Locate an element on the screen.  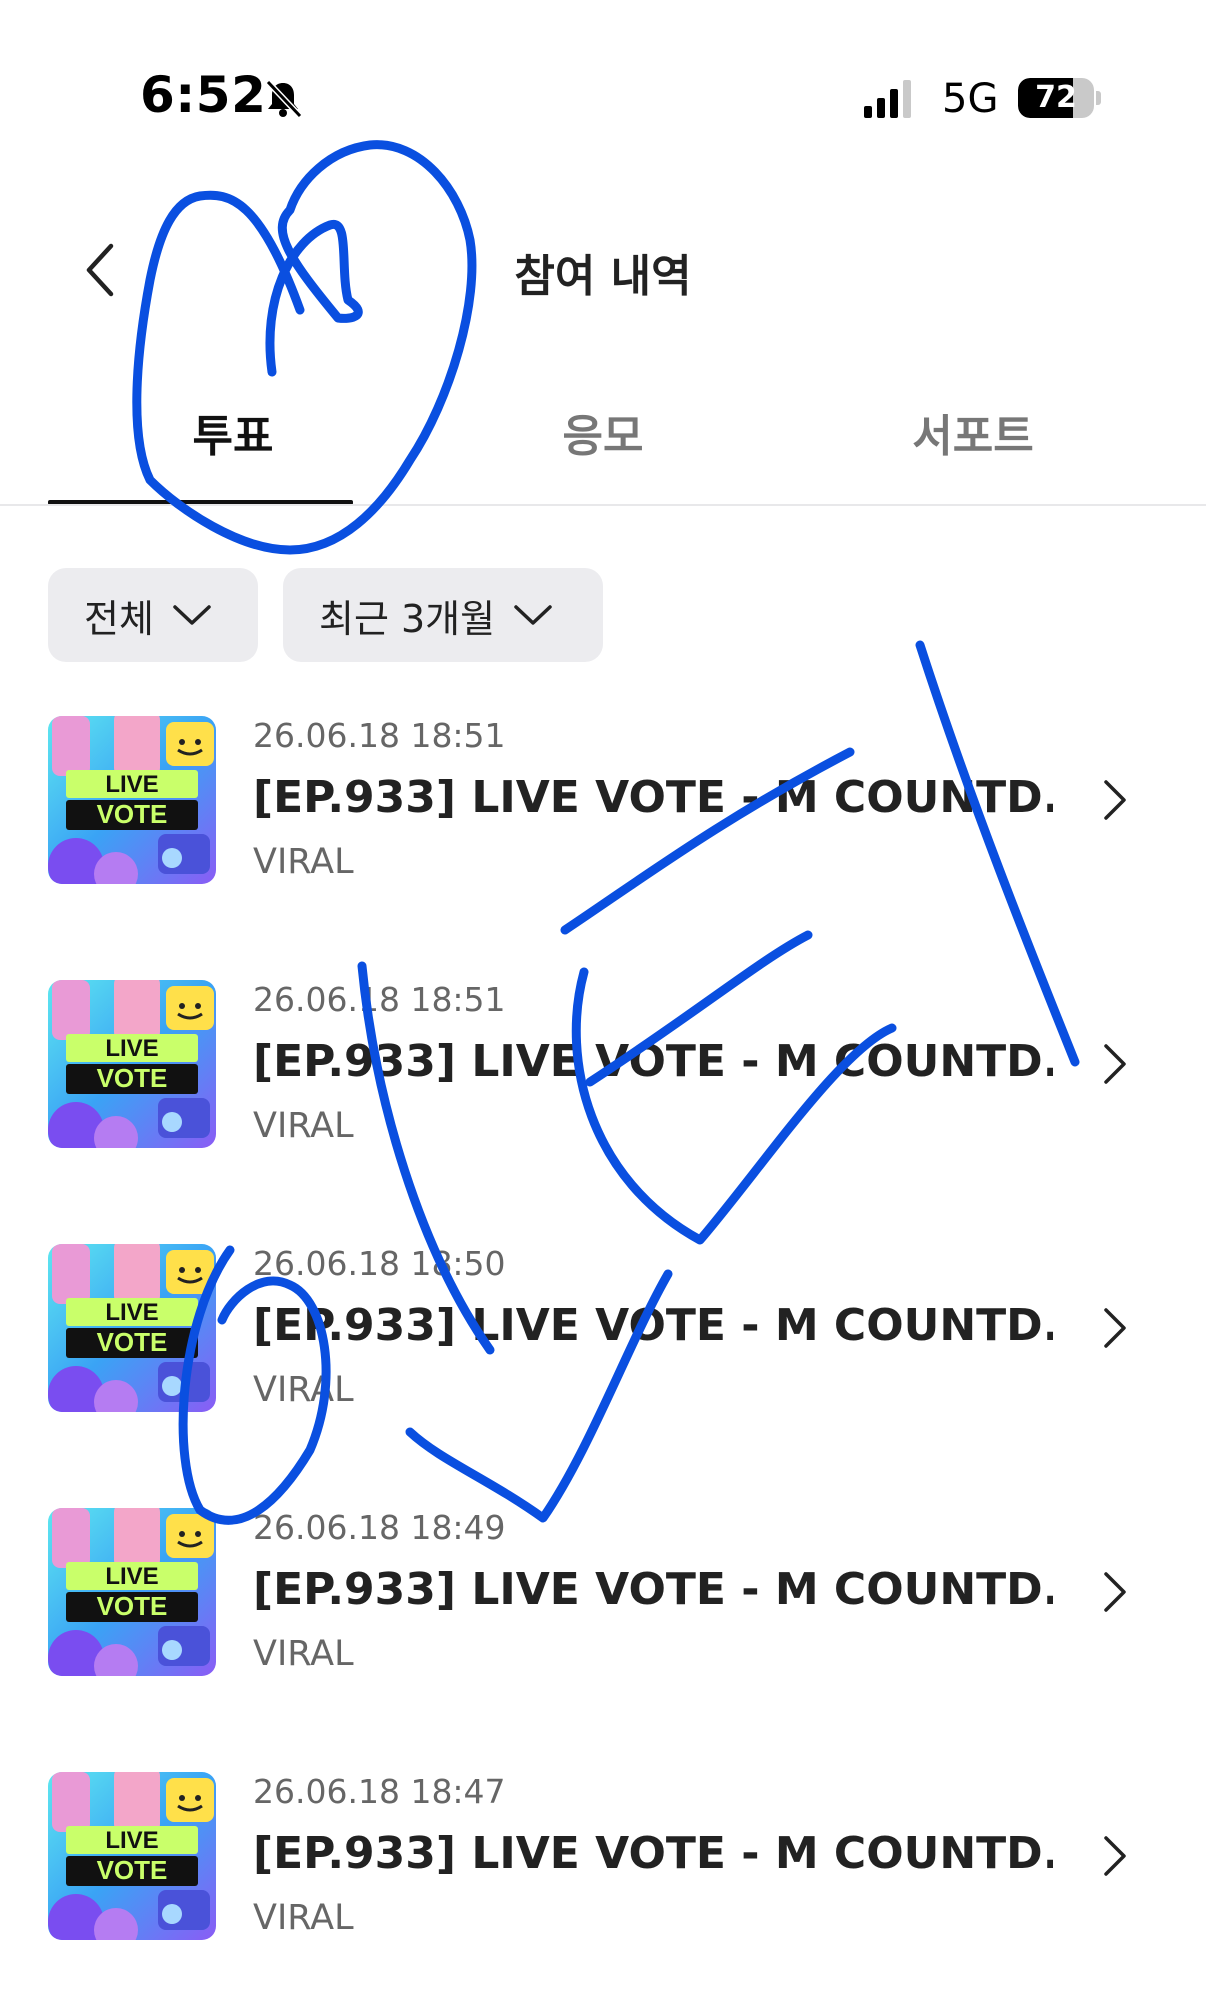
bell-slash-icon is located at coordinates (284, 99).